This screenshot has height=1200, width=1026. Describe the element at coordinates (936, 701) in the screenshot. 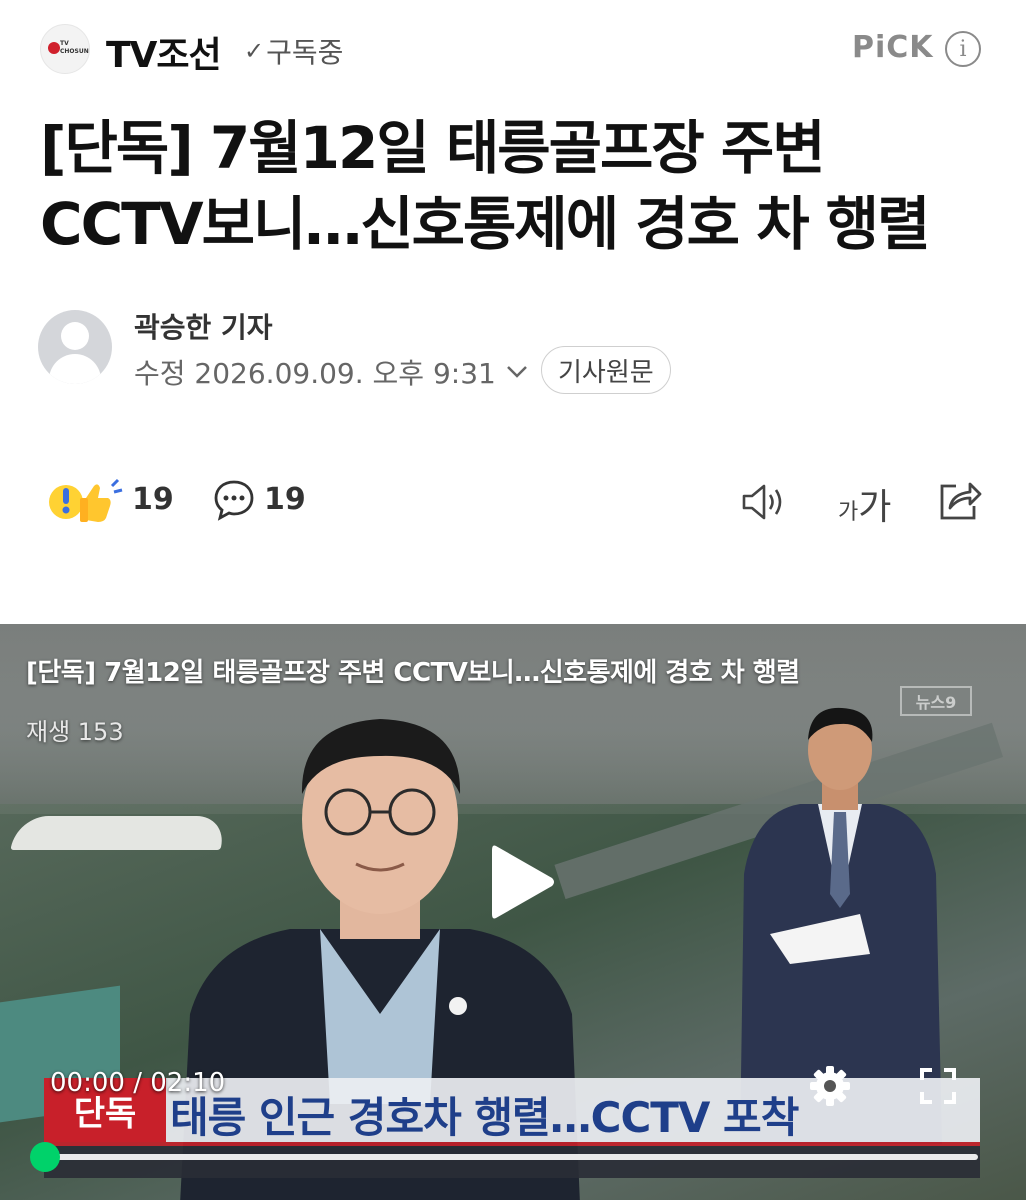

I see `channel-bug: 뉴스9` at that location.